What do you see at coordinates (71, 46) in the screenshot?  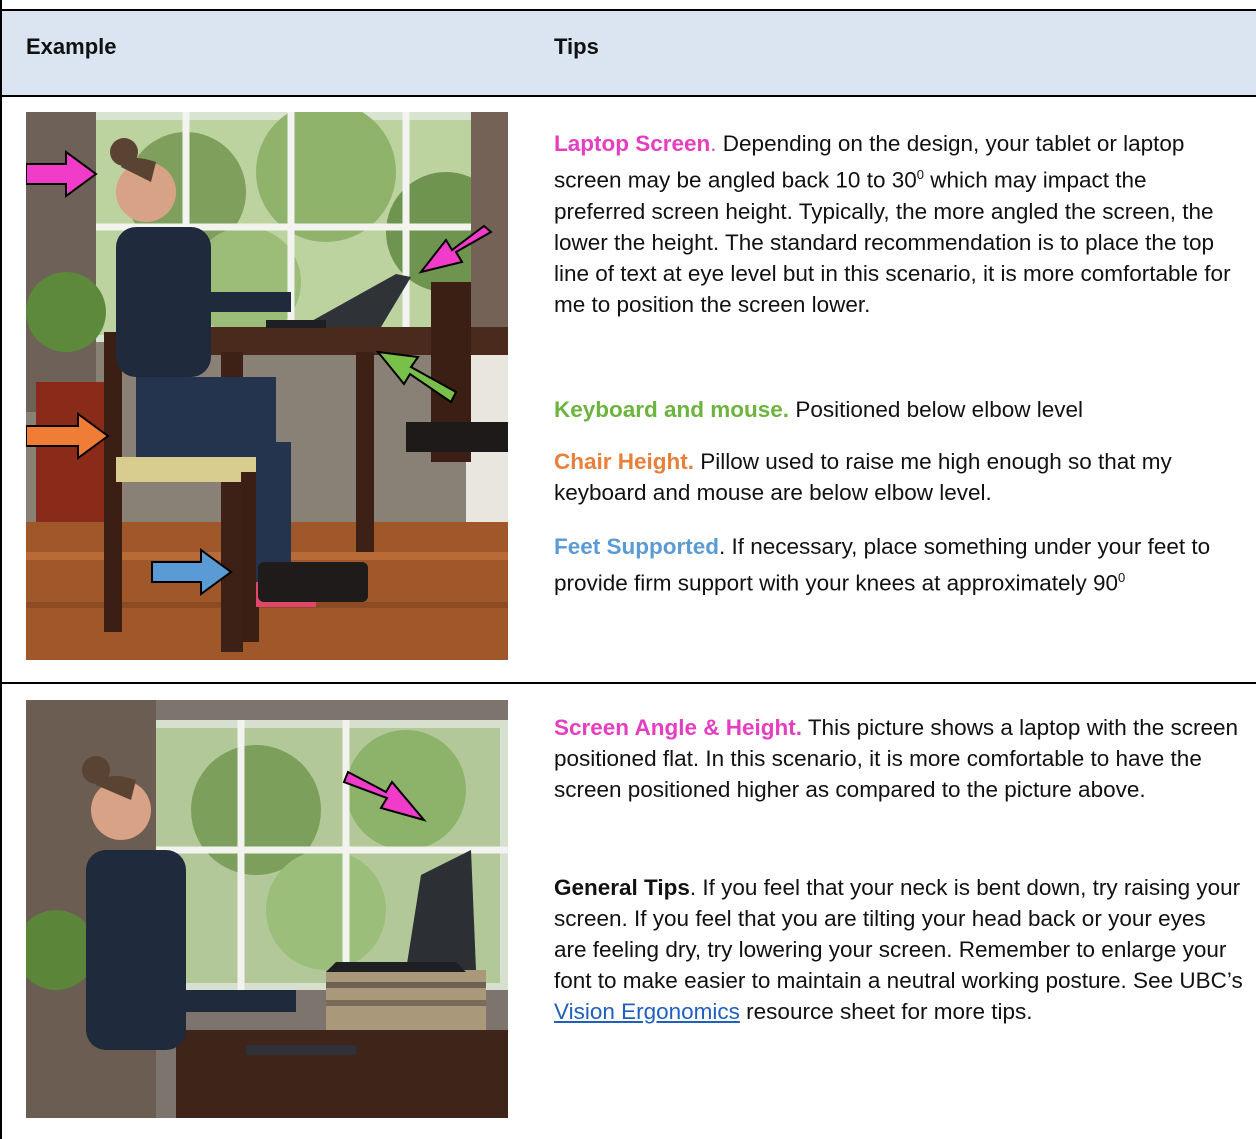 I see `column-header-example: Example` at bounding box center [71, 46].